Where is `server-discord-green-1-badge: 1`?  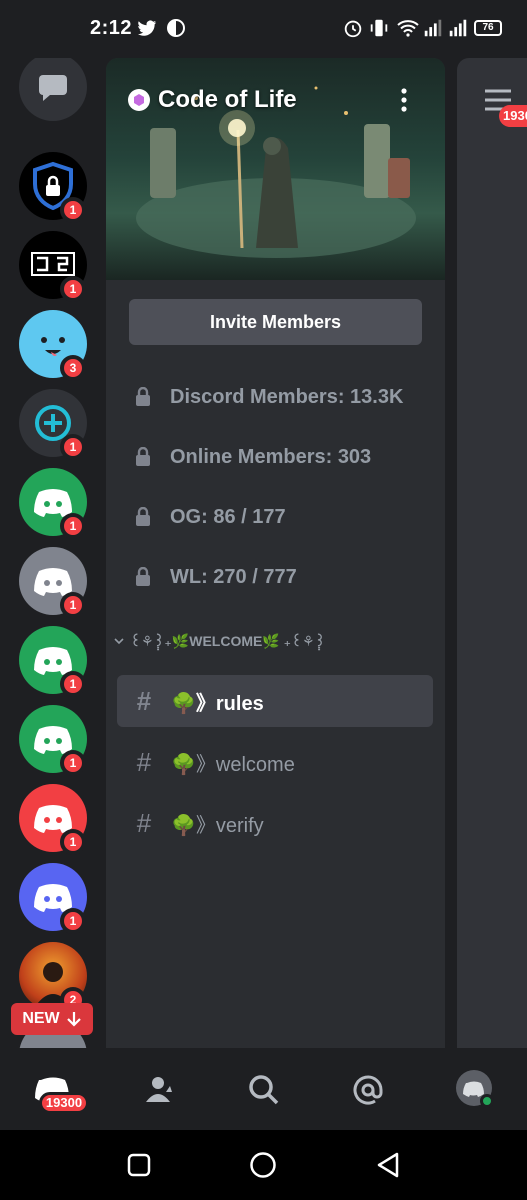
server-discord-green-1-badge: 1 is located at coordinates (73, 526).